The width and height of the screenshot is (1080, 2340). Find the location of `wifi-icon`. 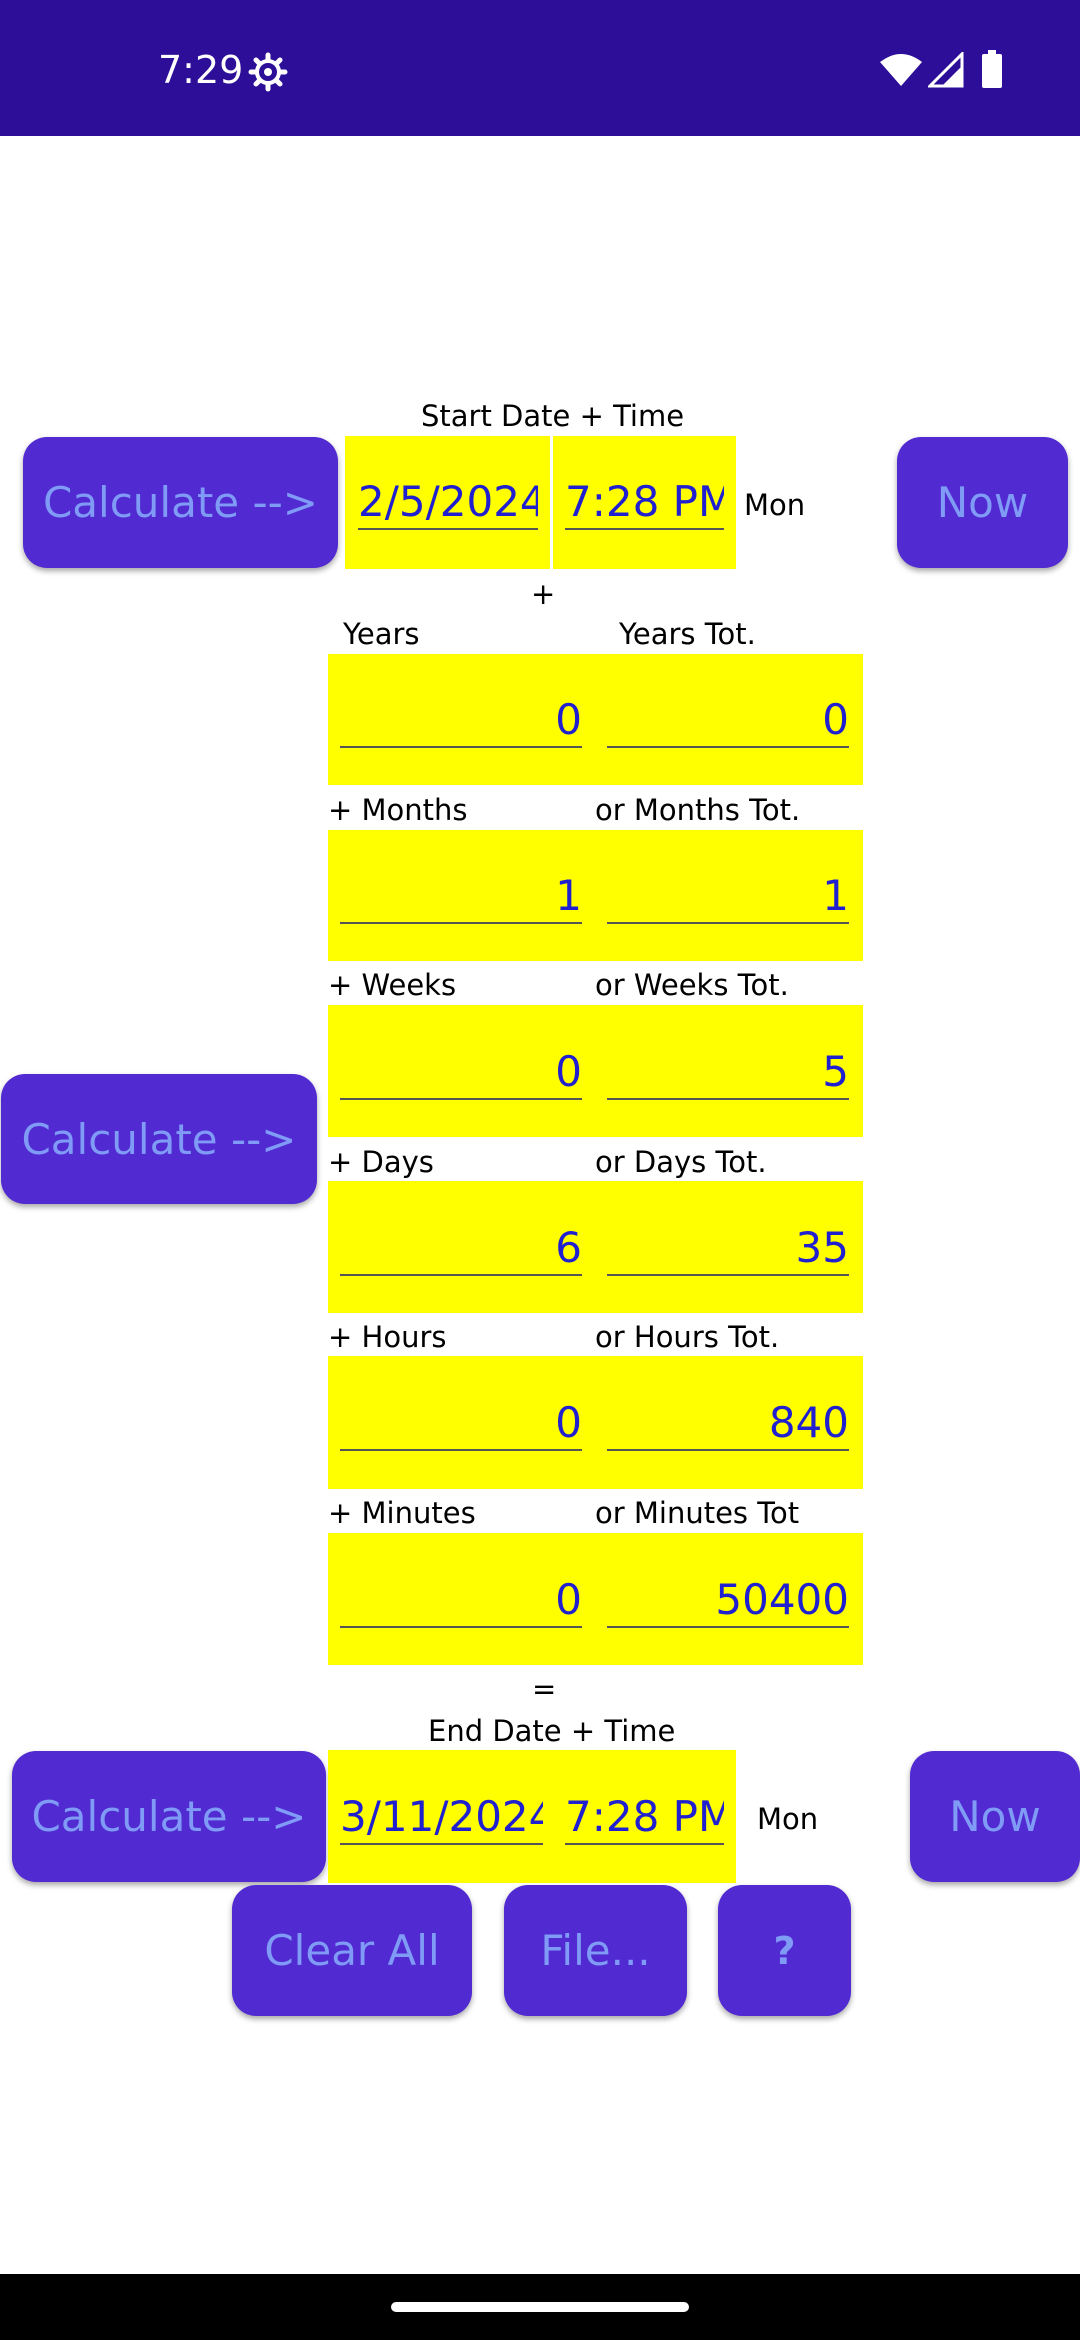

wifi-icon is located at coordinates (901, 70).